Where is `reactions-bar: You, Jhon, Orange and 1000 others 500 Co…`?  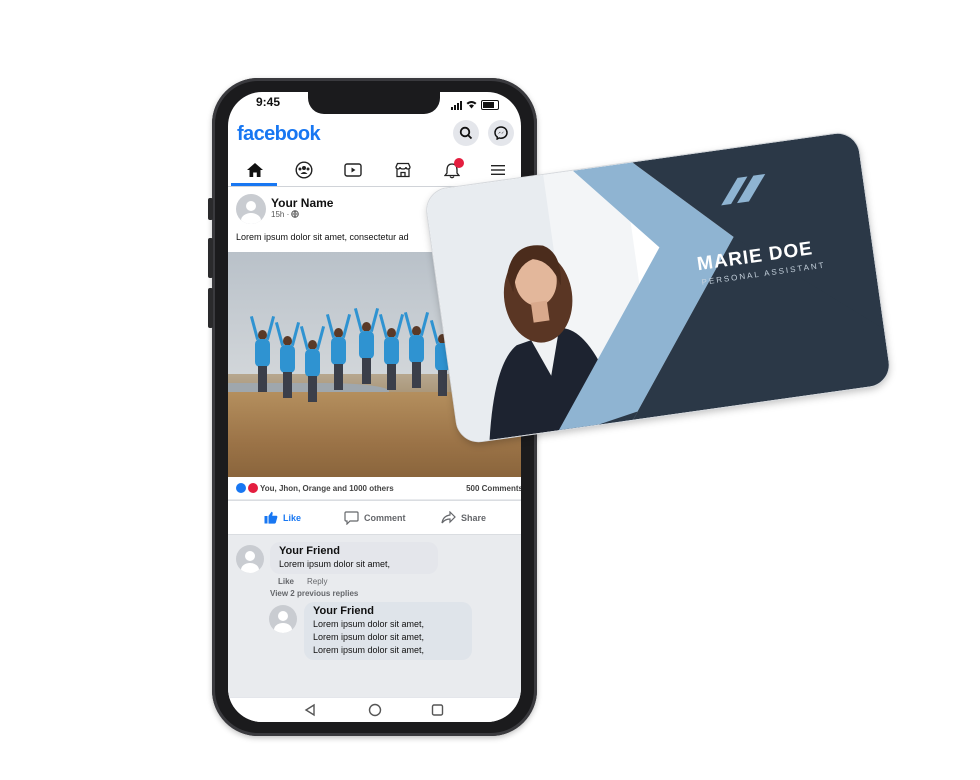 reactions-bar: You, Jhon, Orange and 1000 others 500 Co… is located at coordinates (374, 488).